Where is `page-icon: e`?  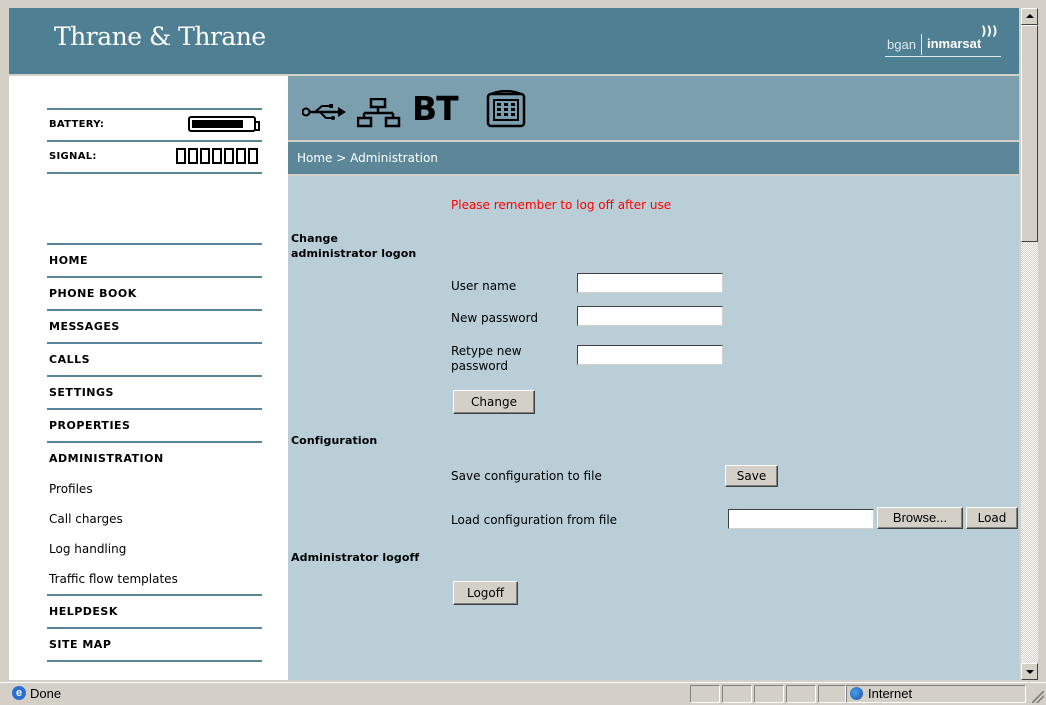
page-icon: e is located at coordinates (19, 693).